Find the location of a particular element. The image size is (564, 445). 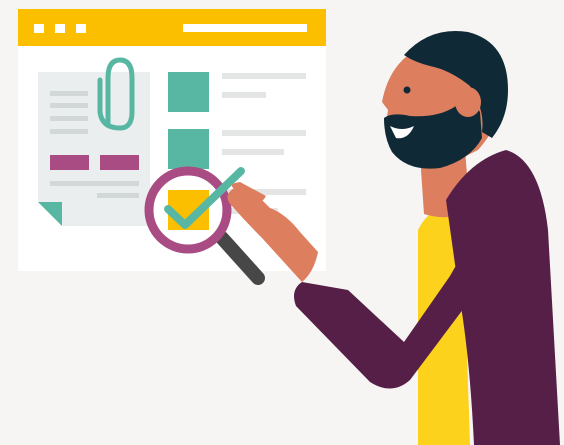

window-address-bar is located at coordinates (245, 28).